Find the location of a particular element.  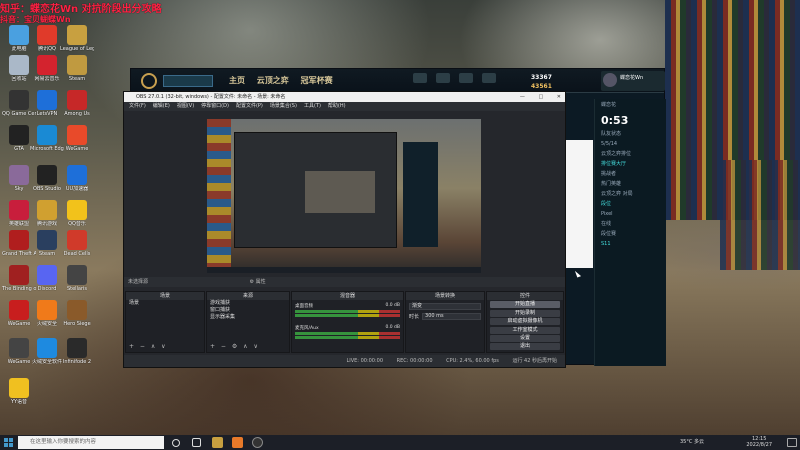

scenes-controls: + − ∧ ∨ is located at coordinates (148, 346).